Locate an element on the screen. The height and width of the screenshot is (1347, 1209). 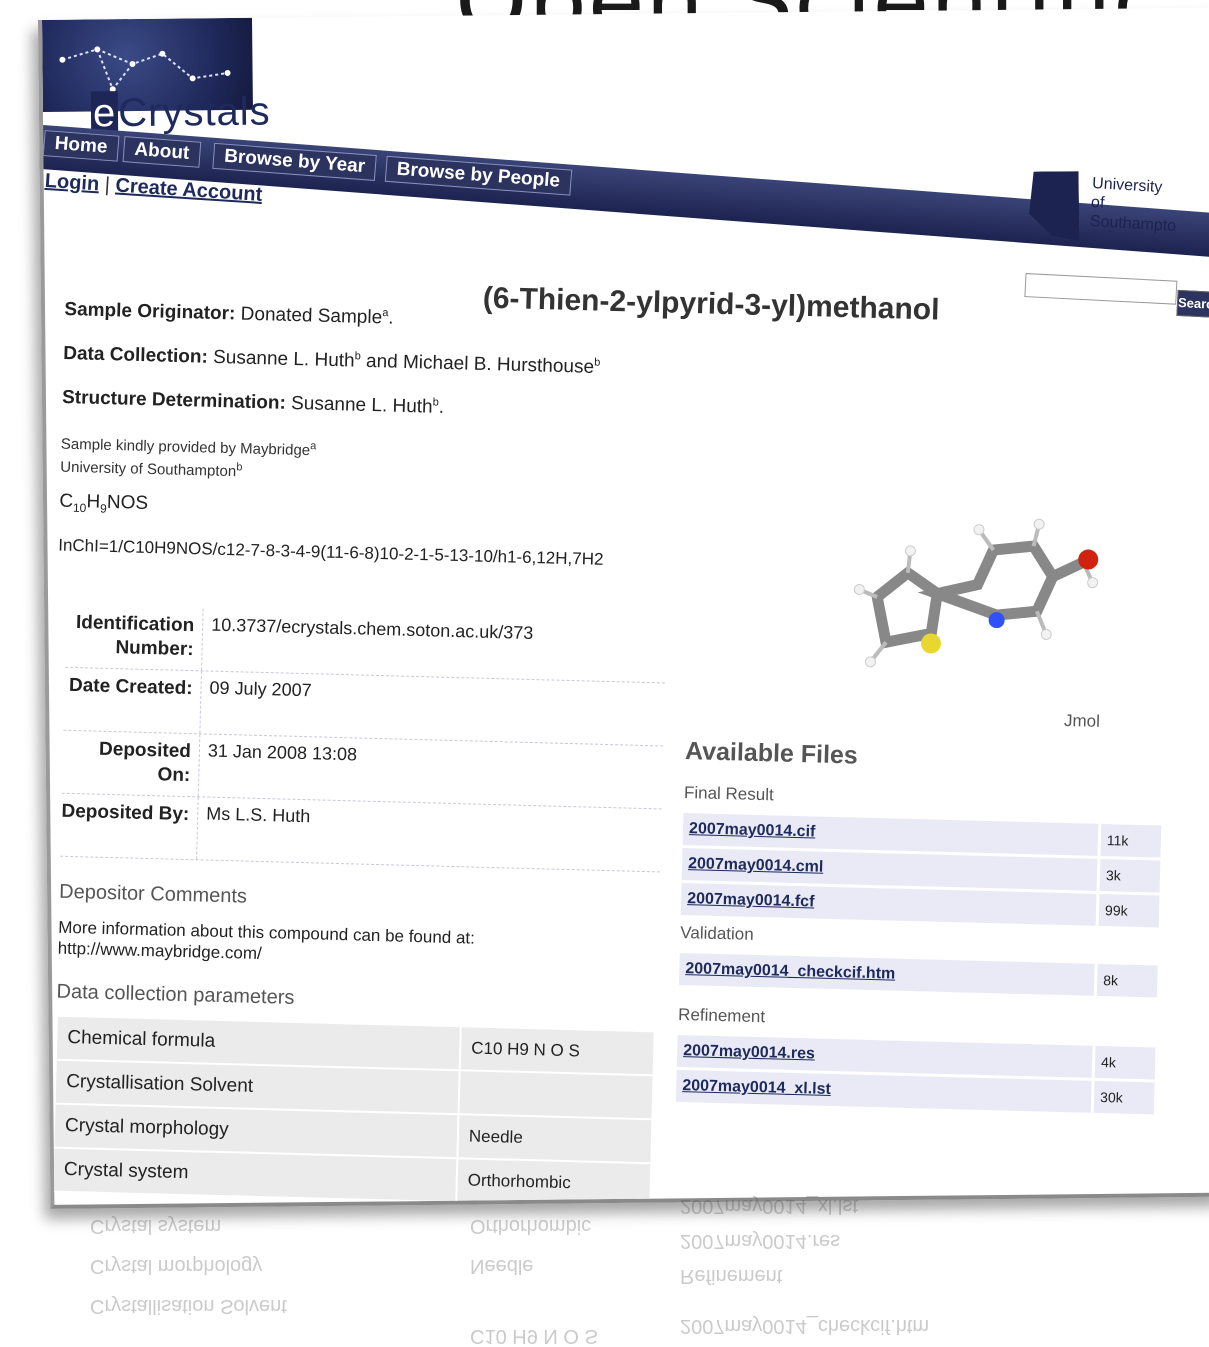
affiliation-2-sup: b is located at coordinates (239, 467).